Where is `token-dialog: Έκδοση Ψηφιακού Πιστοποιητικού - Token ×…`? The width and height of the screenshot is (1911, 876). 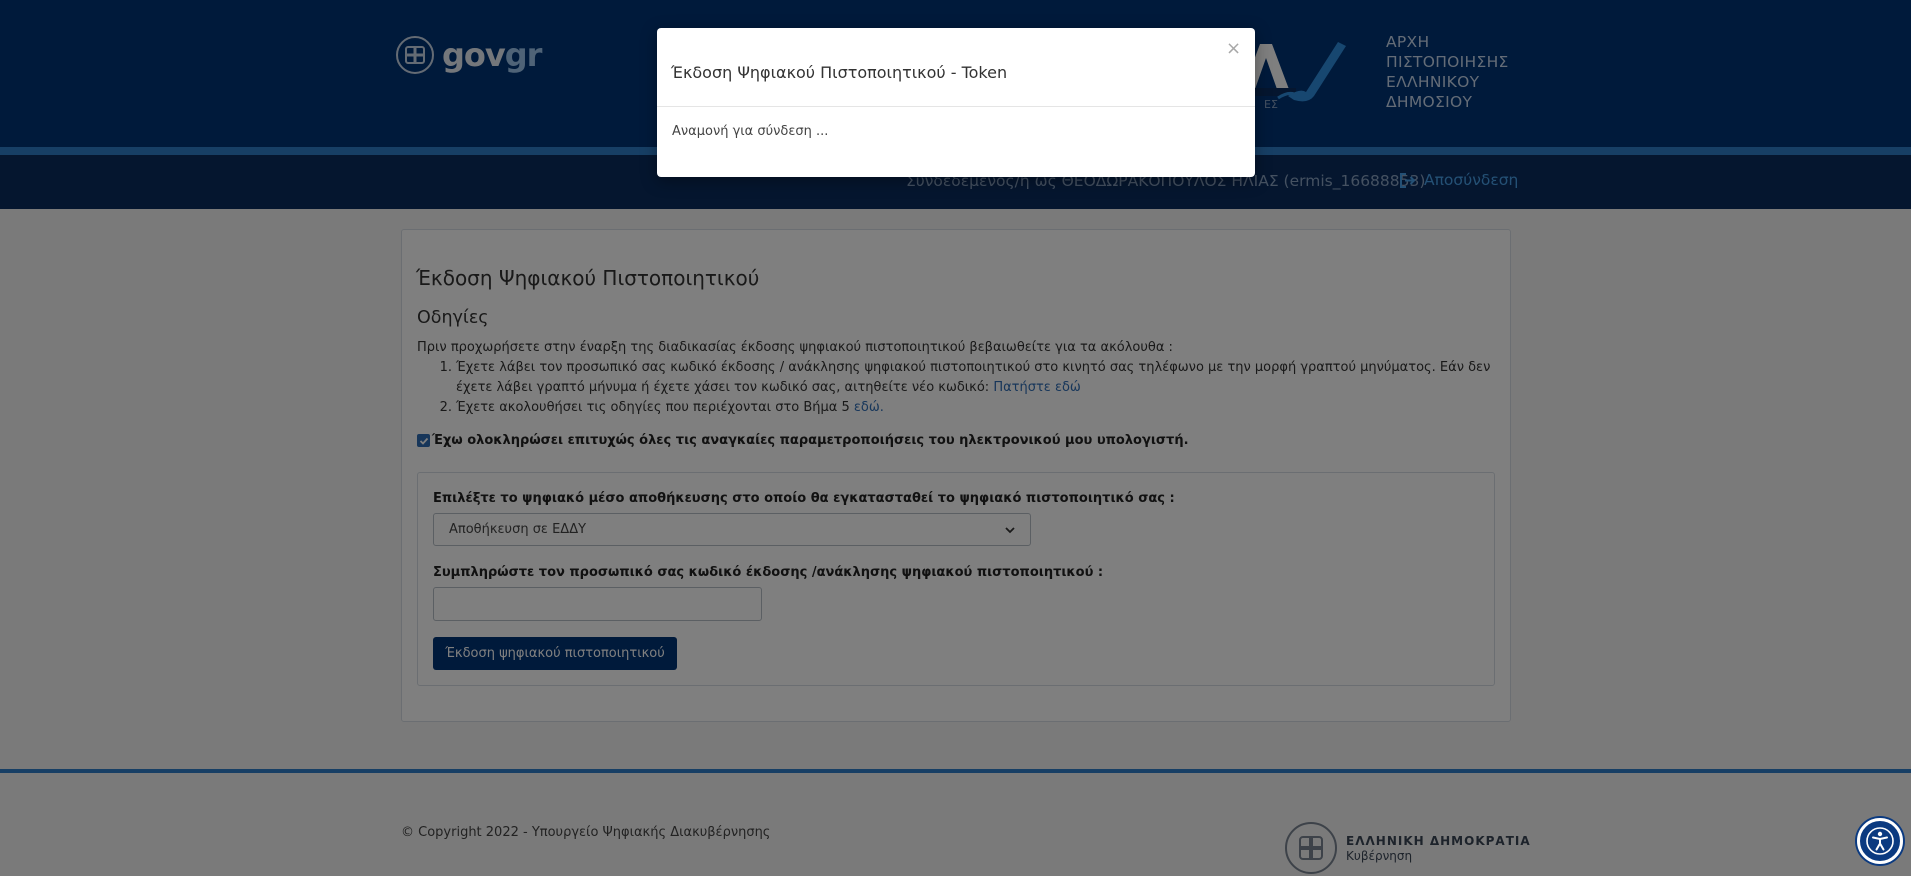 token-dialog: Έκδοση Ψηφιακού Πιστοποιητικού - Token ×… is located at coordinates (956, 102).